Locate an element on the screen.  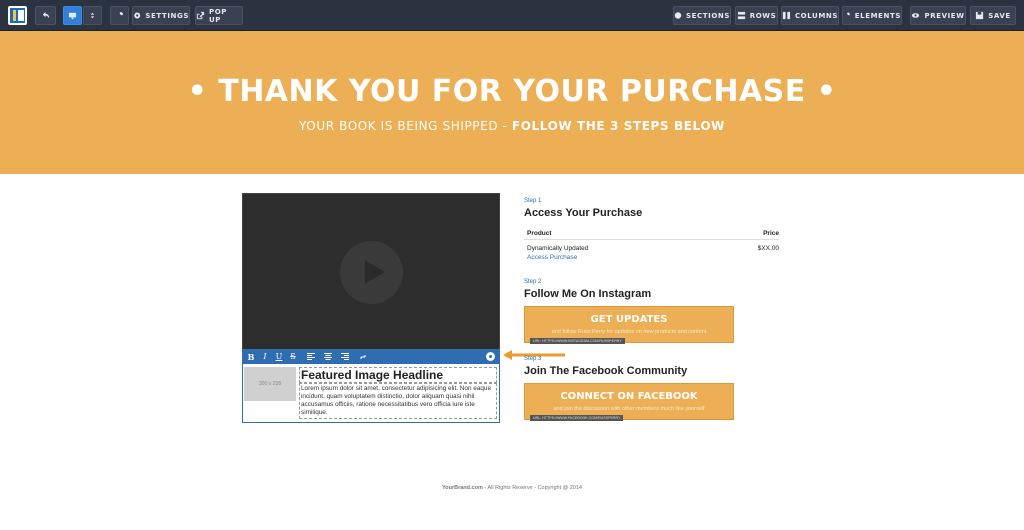
app-logo is located at coordinates (17, 15).